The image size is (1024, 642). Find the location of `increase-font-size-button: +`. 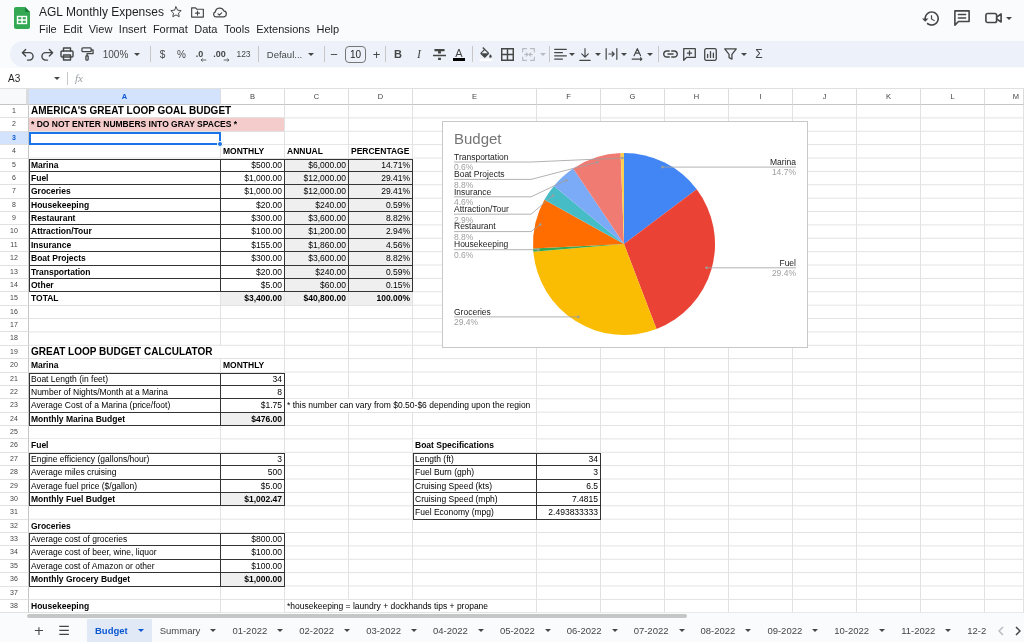

increase-font-size-button: + is located at coordinates (376, 54).